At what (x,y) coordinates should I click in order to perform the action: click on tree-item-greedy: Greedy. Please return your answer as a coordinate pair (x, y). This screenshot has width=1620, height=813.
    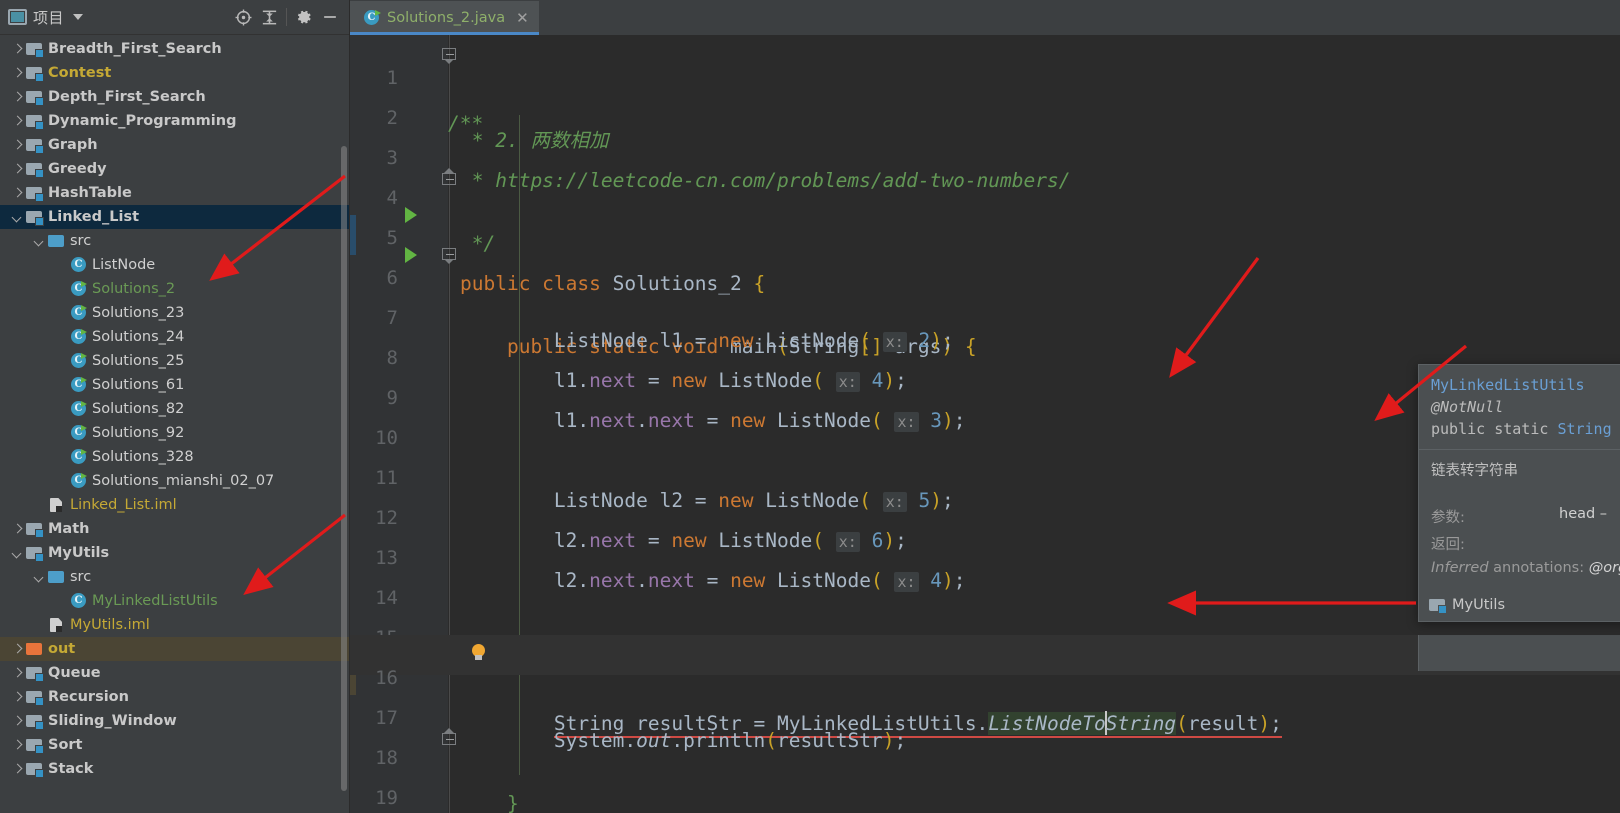
    Looking at the image, I should click on (174, 169).